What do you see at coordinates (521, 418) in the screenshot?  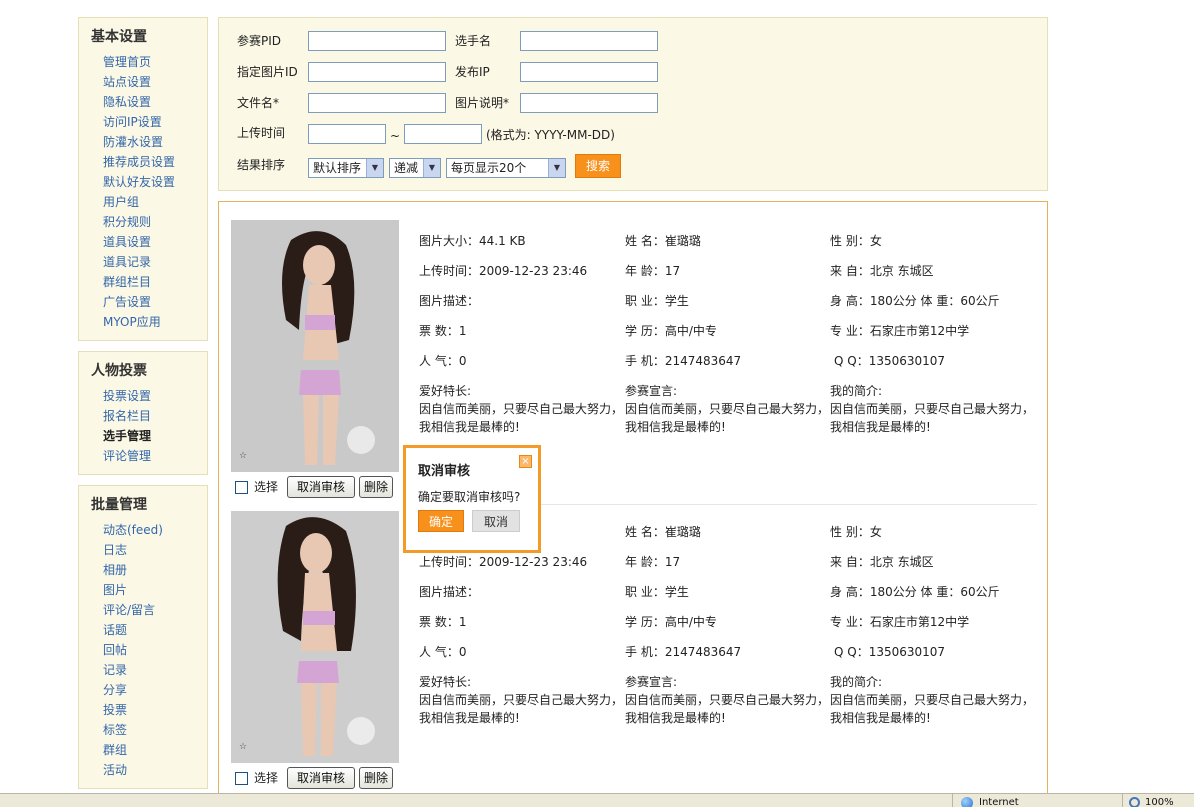 I see `hobby-text: 因自信而美丽，只要尽自己最大努力，我相信我是最棒的!` at bounding box center [521, 418].